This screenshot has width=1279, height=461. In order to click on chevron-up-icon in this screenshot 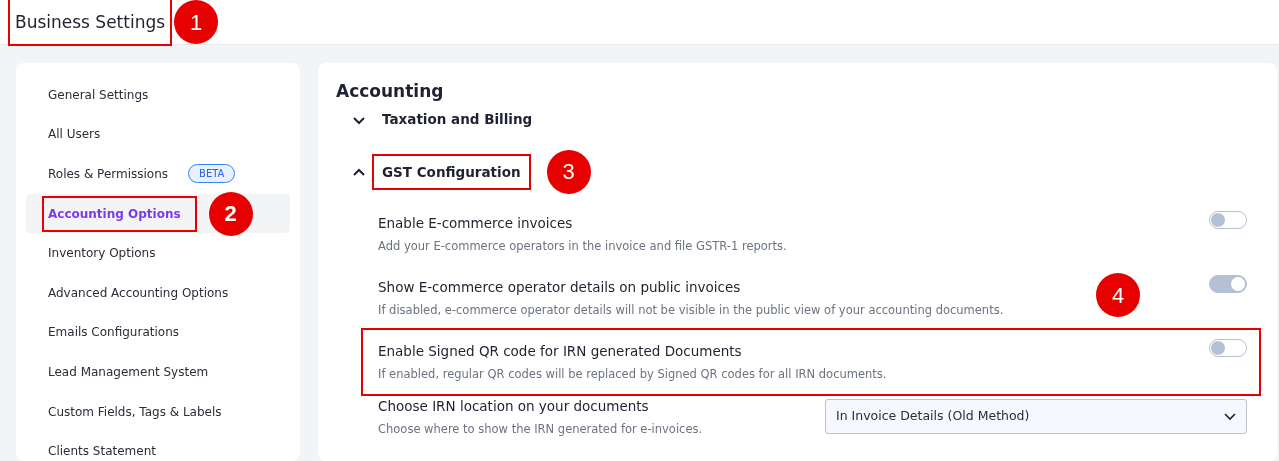, I will do `click(359, 171)`.